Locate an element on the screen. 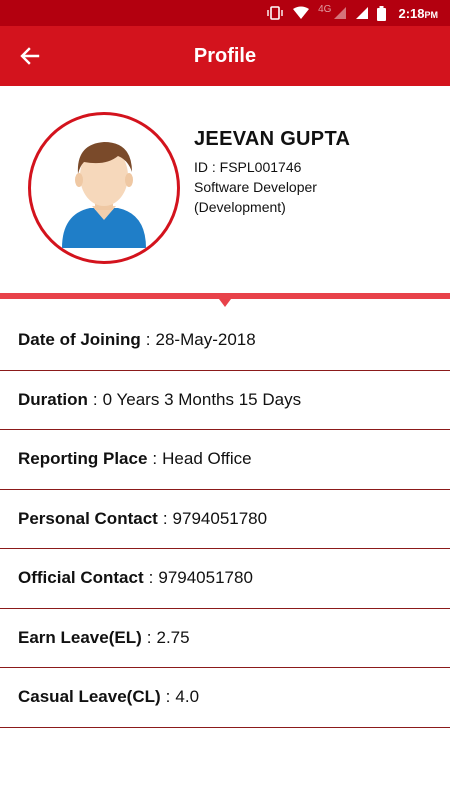  battery-icon is located at coordinates (382, 13).